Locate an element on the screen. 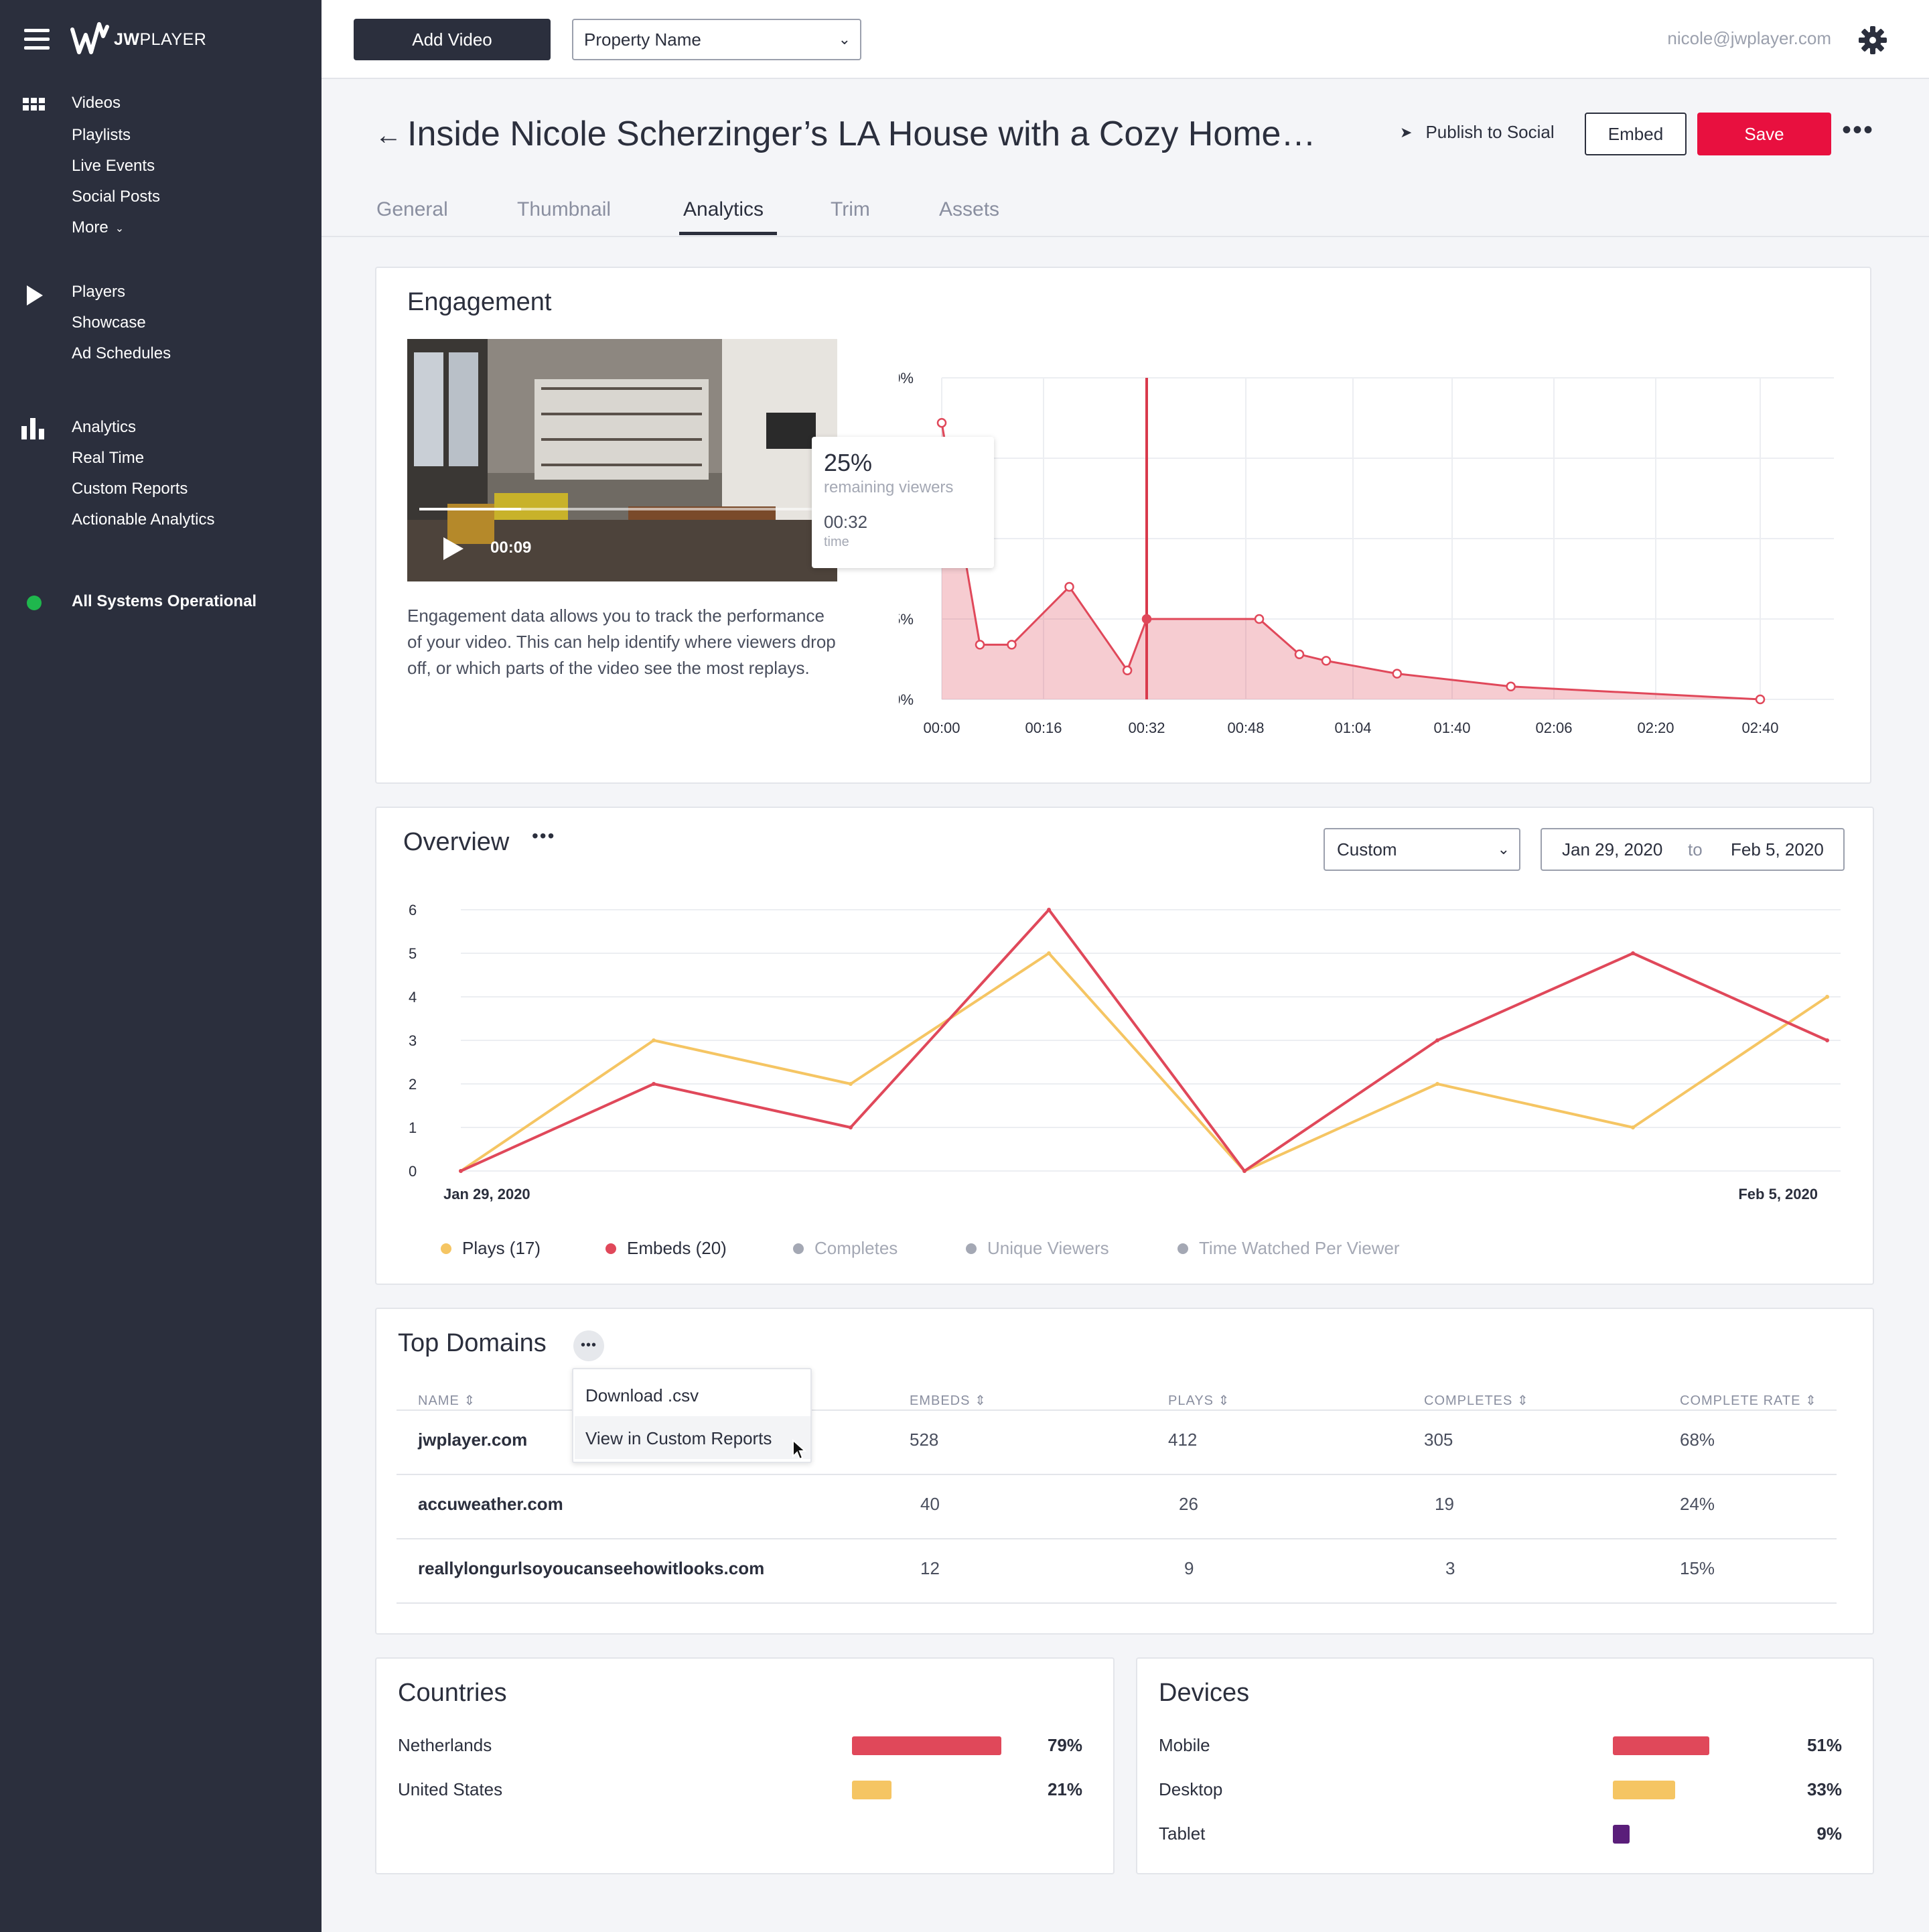 The width and height of the screenshot is (1929, 1932). play-icon is located at coordinates (453, 548).